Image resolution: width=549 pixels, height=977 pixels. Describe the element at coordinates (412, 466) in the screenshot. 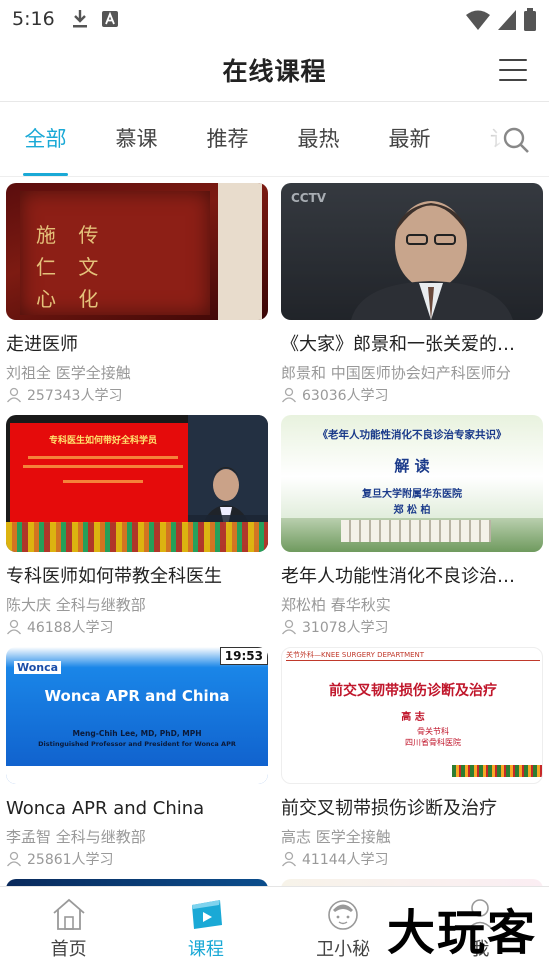

I see `thumb-text: 解 读` at that location.